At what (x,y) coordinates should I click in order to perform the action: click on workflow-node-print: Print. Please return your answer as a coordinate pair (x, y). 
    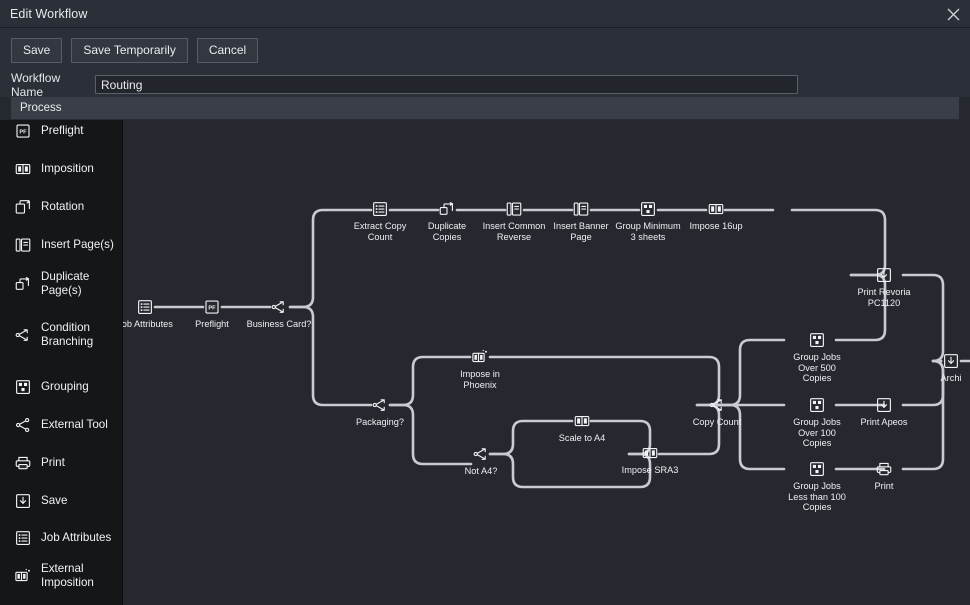
    Looking at the image, I should click on (884, 476).